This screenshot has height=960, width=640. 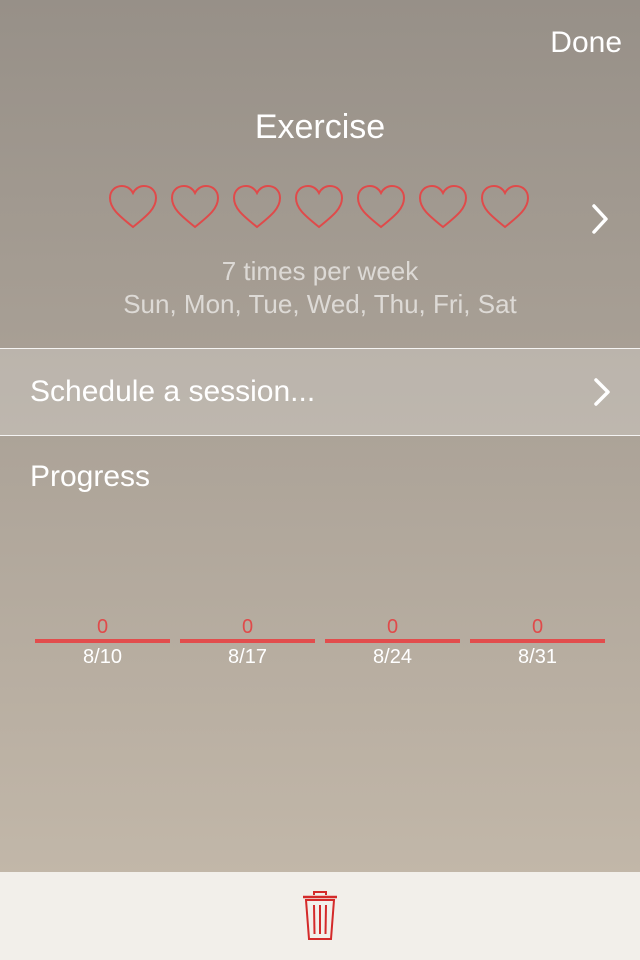 What do you see at coordinates (102, 657) in the screenshot?
I see `week-date: 8/10` at bounding box center [102, 657].